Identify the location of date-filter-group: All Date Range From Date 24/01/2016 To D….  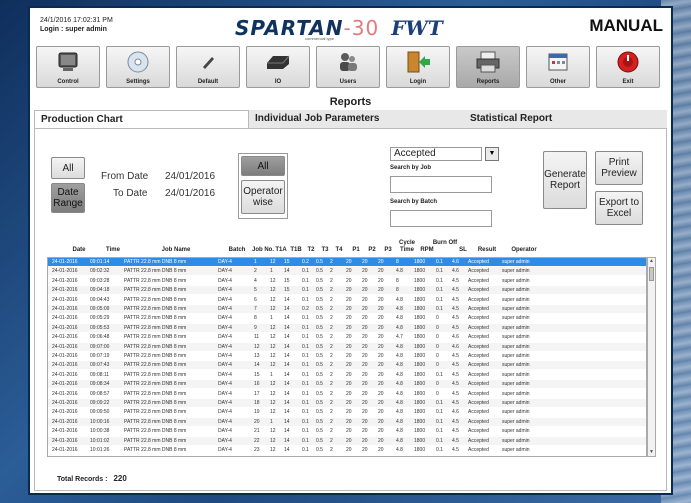
(142, 193).